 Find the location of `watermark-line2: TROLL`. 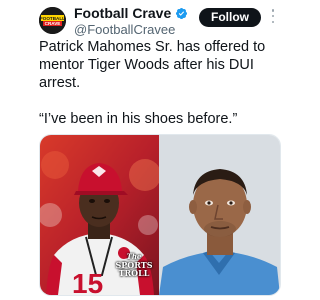

watermark-line2: TROLL is located at coordinates (134, 273).